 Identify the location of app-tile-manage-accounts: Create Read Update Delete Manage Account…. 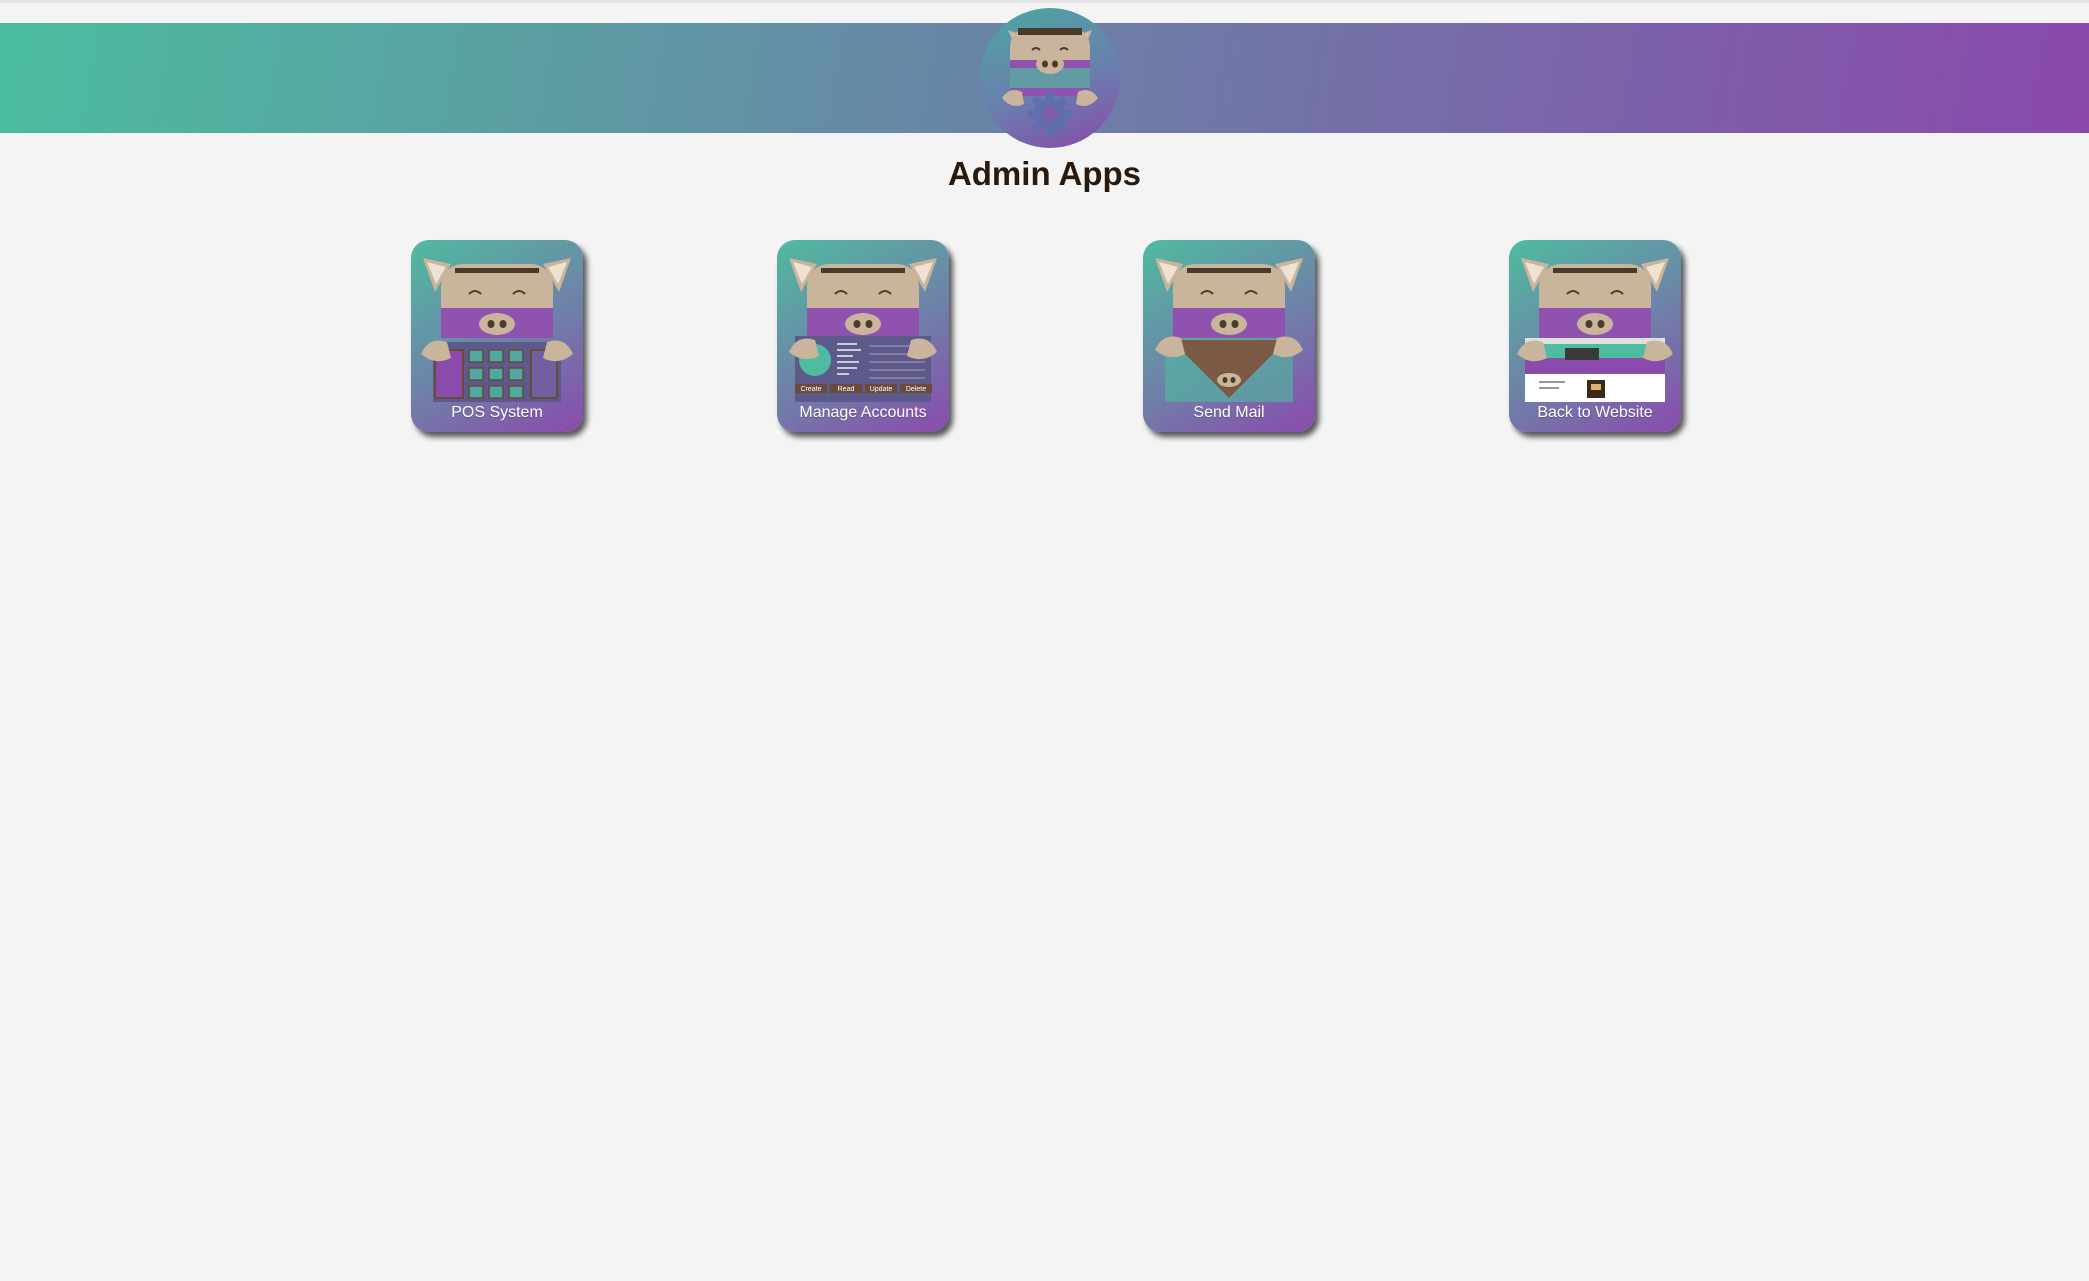
(863, 336).